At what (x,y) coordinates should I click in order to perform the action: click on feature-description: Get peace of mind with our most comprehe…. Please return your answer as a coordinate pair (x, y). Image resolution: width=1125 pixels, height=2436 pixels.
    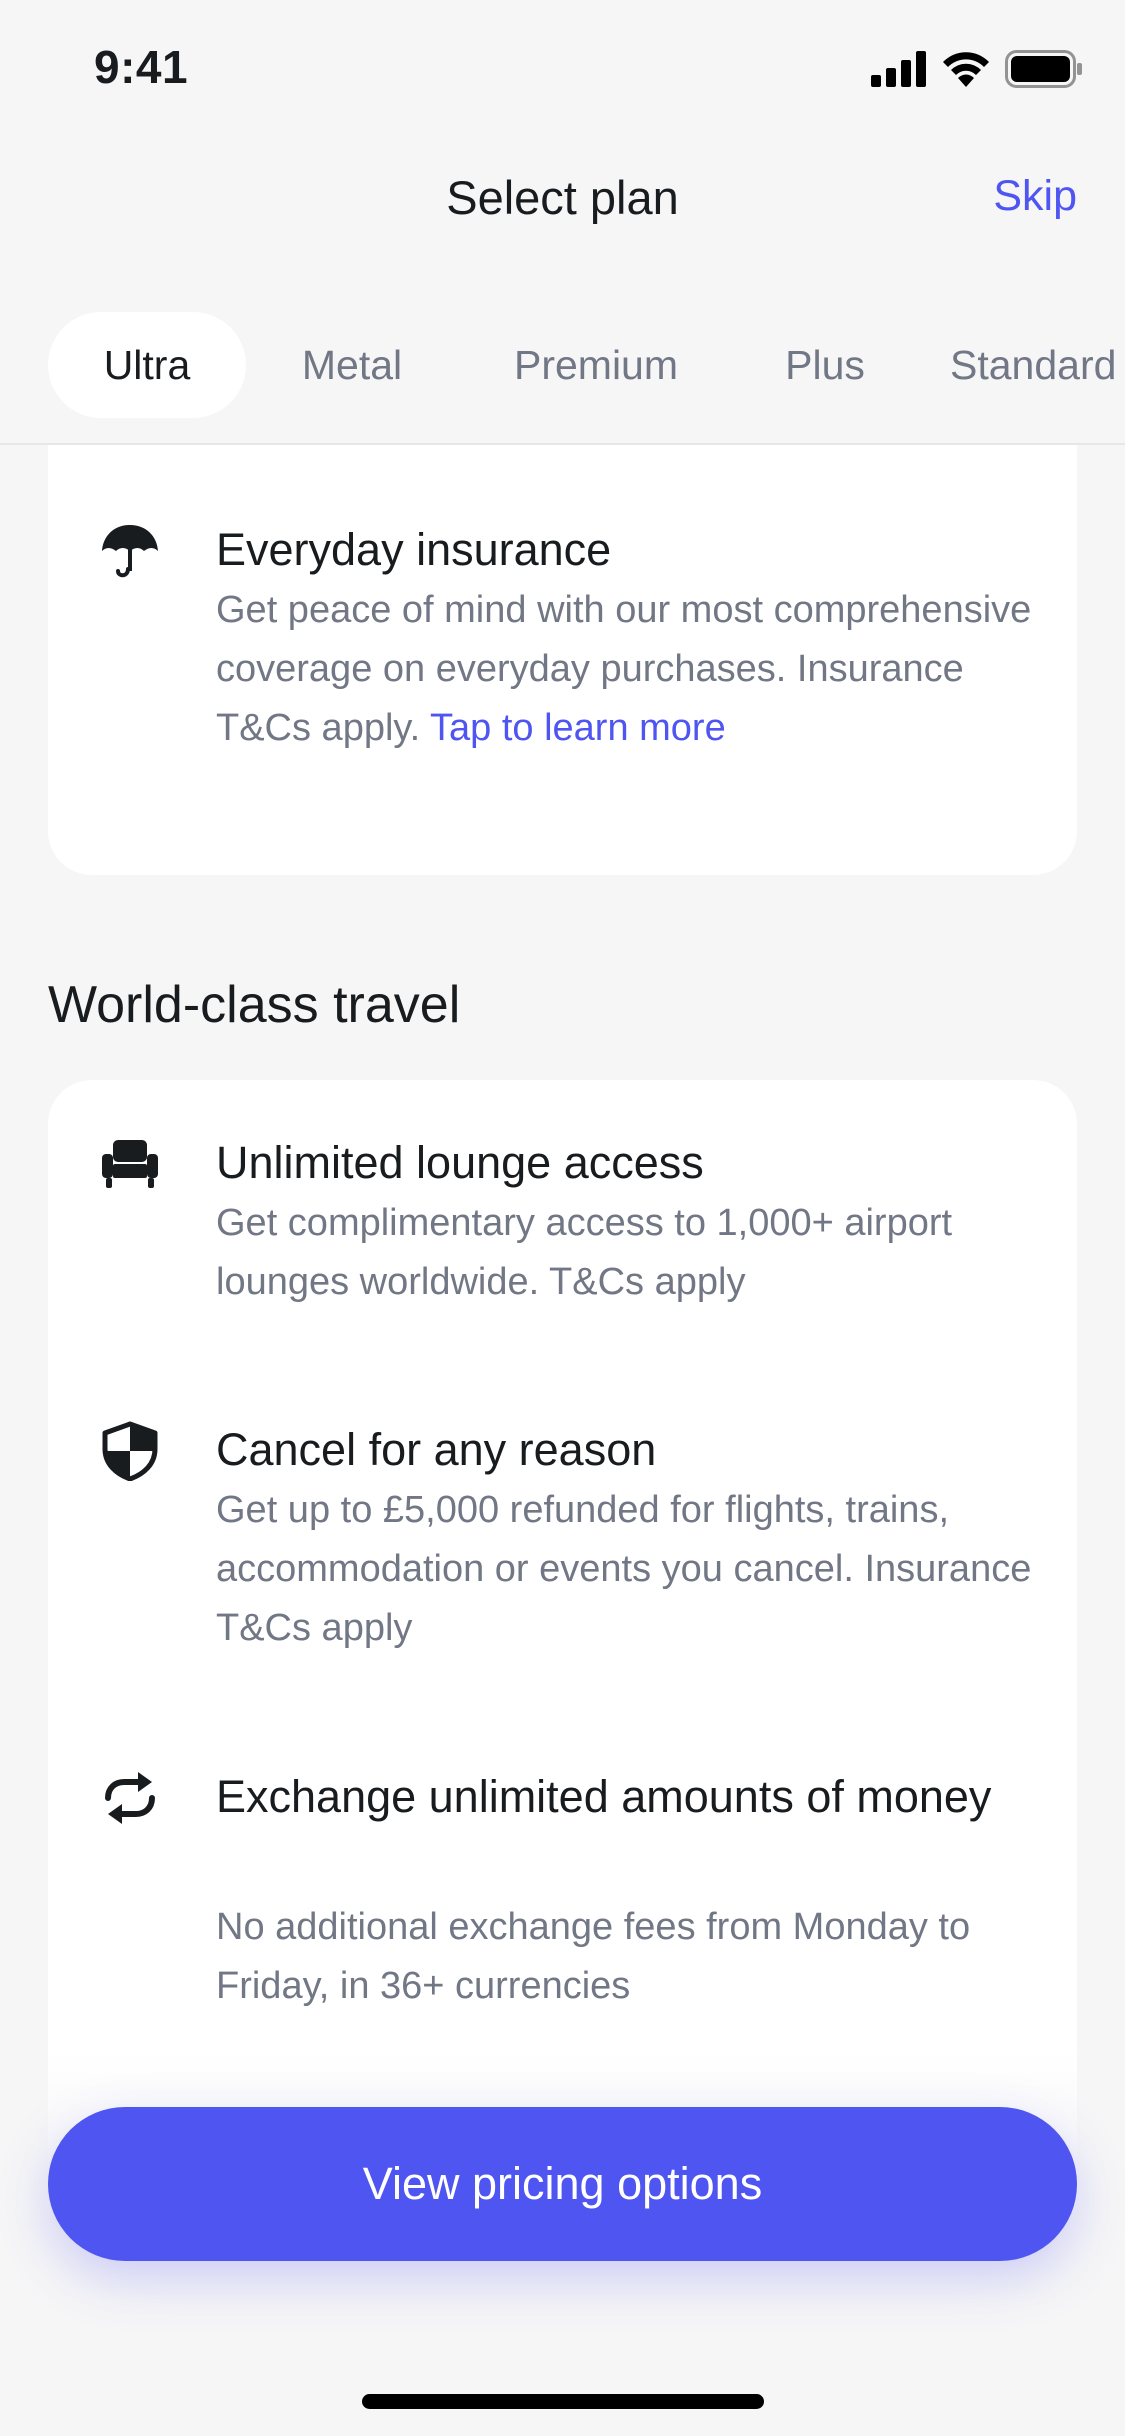
    Looking at the image, I should click on (631, 669).